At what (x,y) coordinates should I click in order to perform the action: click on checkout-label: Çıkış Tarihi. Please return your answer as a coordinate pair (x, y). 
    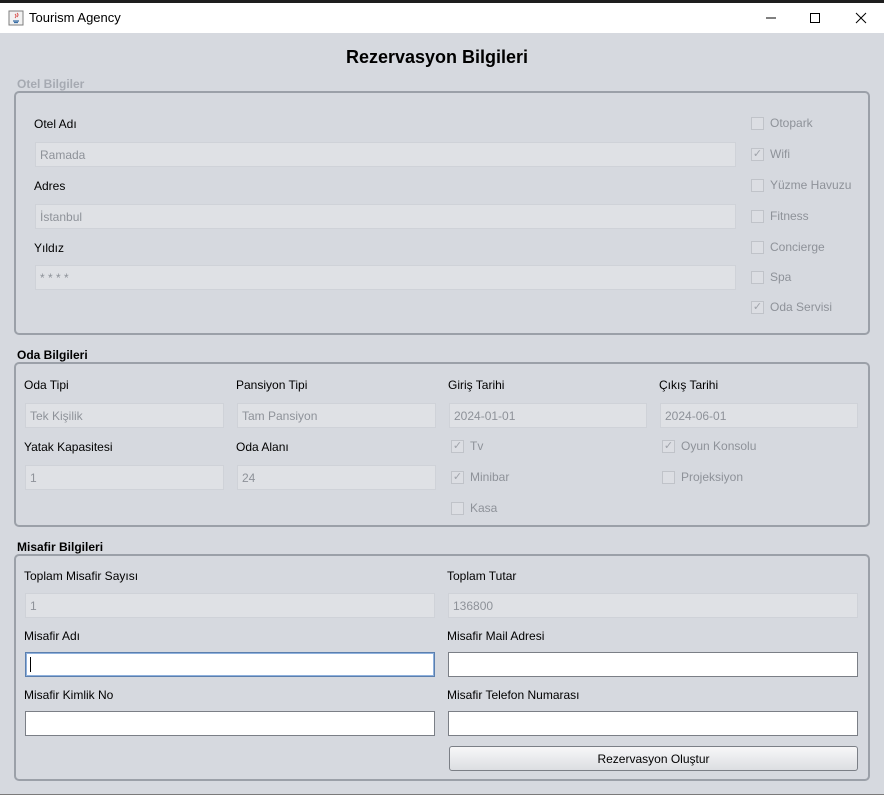
    Looking at the image, I should click on (689, 385).